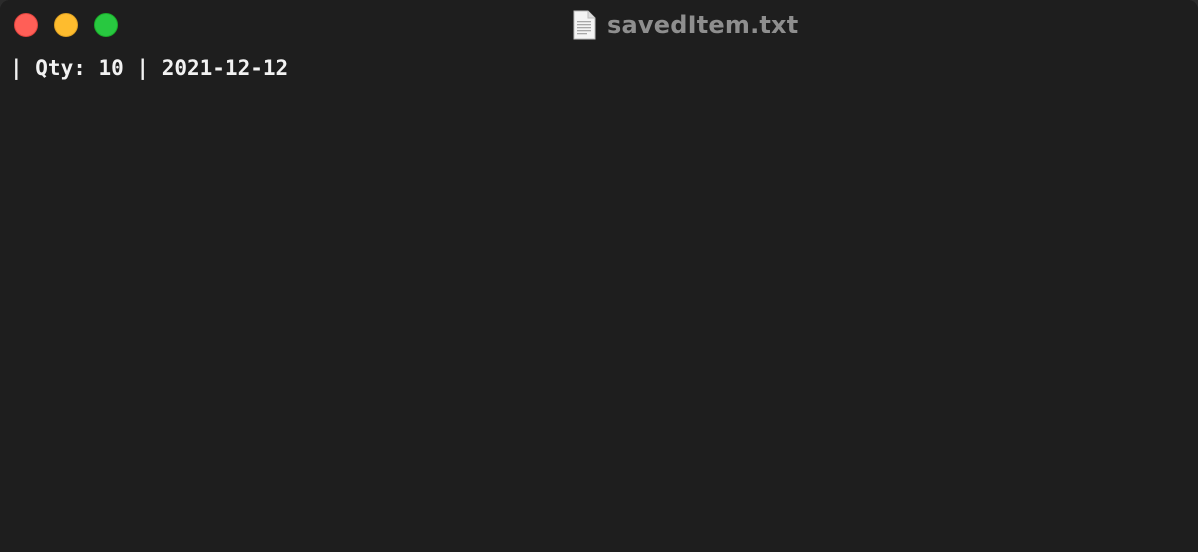  What do you see at coordinates (703, 25) in the screenshot?
I see `window-title: savedItem.txt` at bounding box center [703, 25].